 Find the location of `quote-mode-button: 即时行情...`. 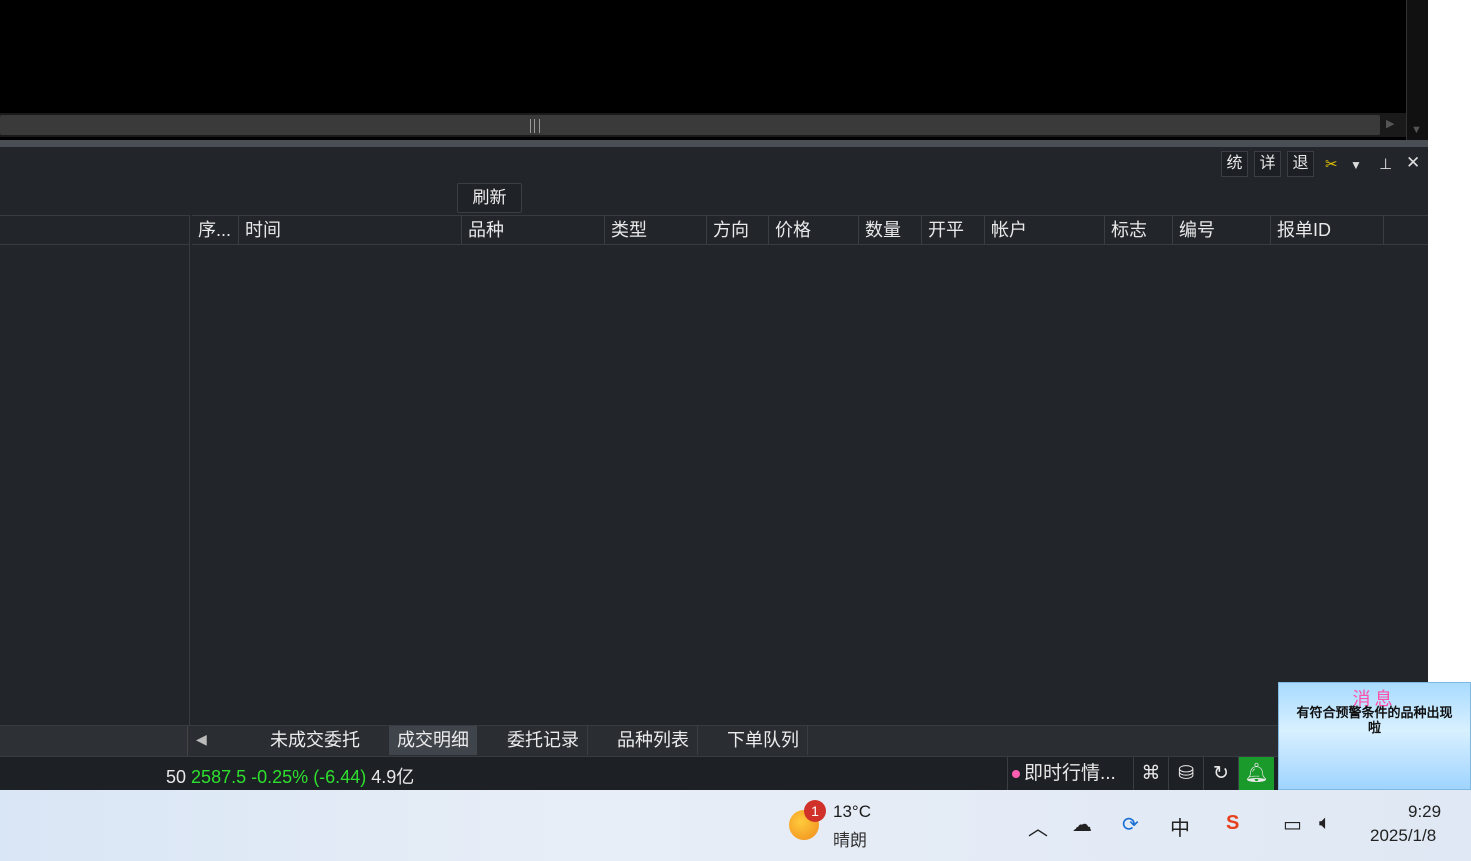

quote-mode-button: 即时行情... is located at coordinates (1070, 773).